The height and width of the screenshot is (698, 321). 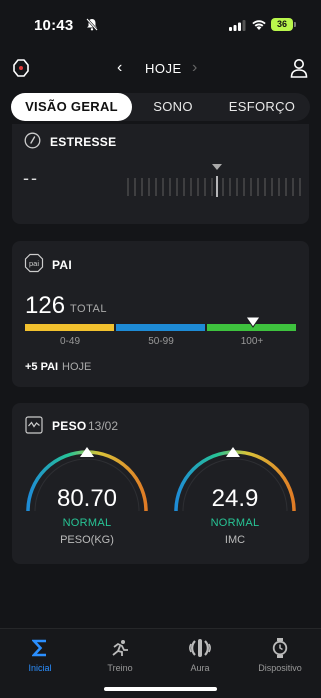 What do you see at coordinates (88, 309) in the screenshot?
I see `pai-unit: TOTAL` at bounding box center [88, 309].